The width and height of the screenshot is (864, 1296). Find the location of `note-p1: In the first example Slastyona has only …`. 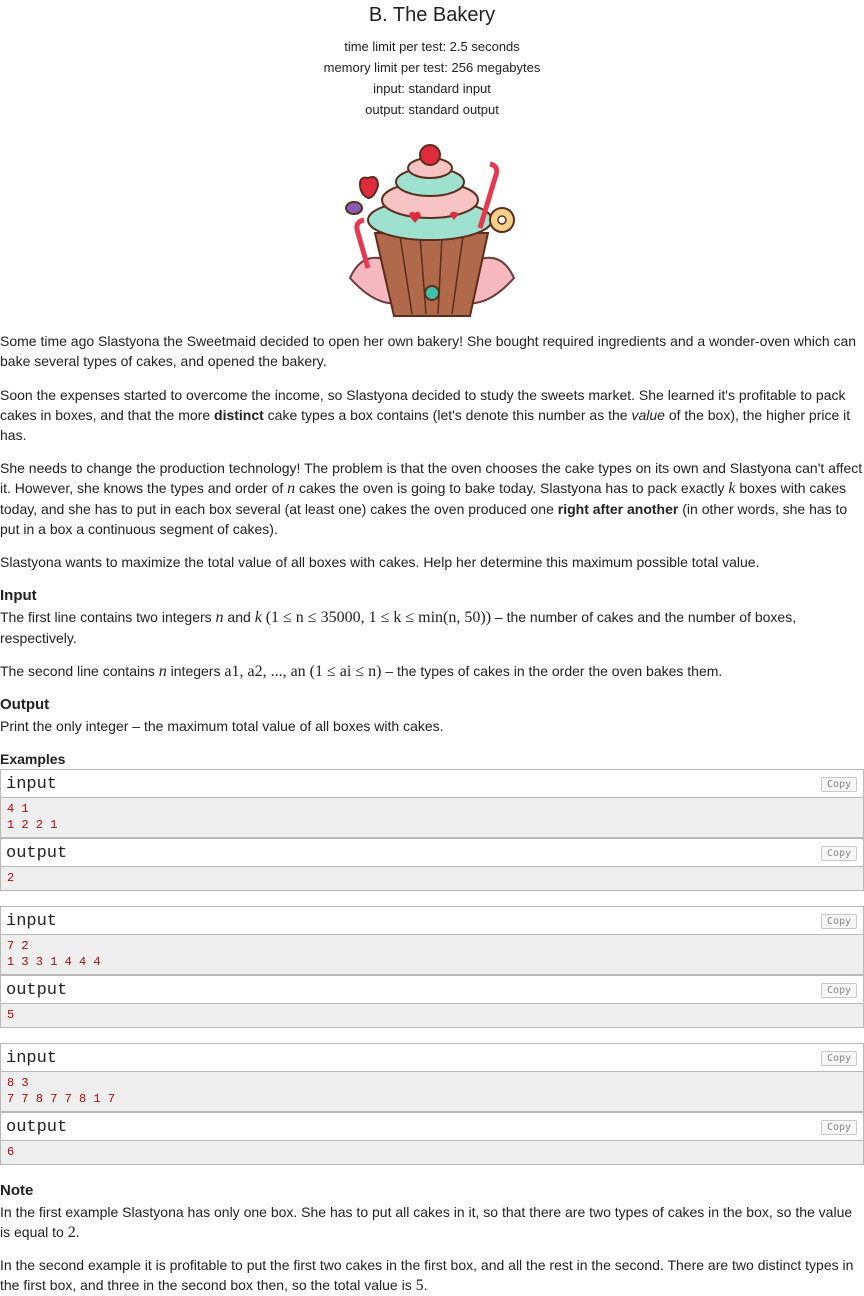

note-p1: In the first example Slastyona has only … is located at coordinates (426, 1222).